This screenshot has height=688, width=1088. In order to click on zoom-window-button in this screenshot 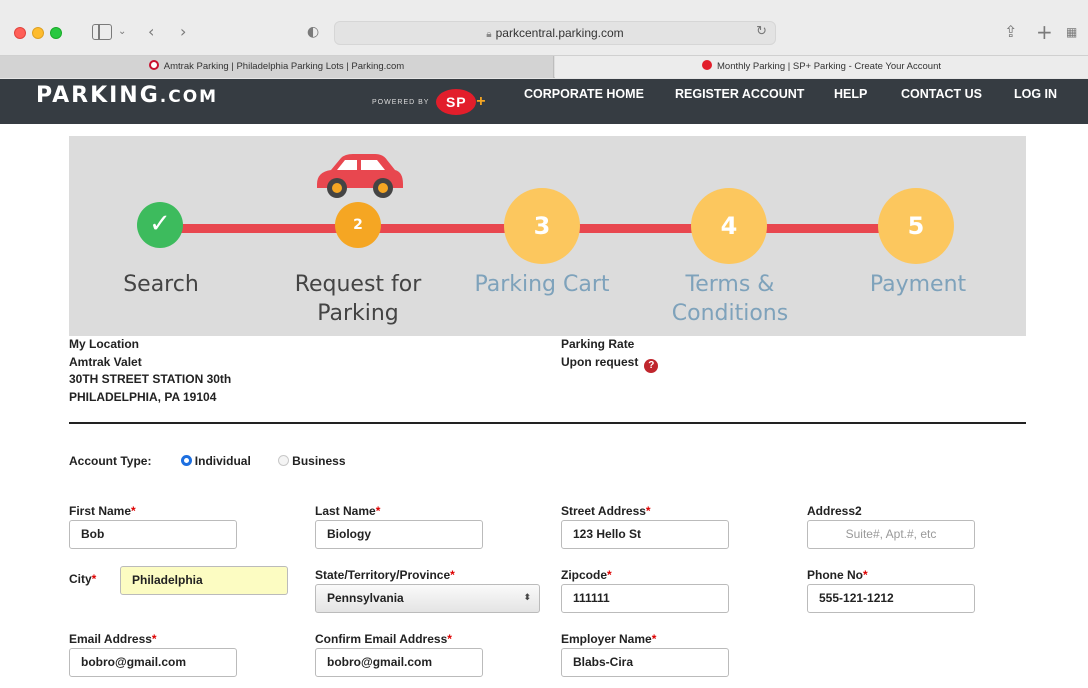, I will do `click(56, 33)`.